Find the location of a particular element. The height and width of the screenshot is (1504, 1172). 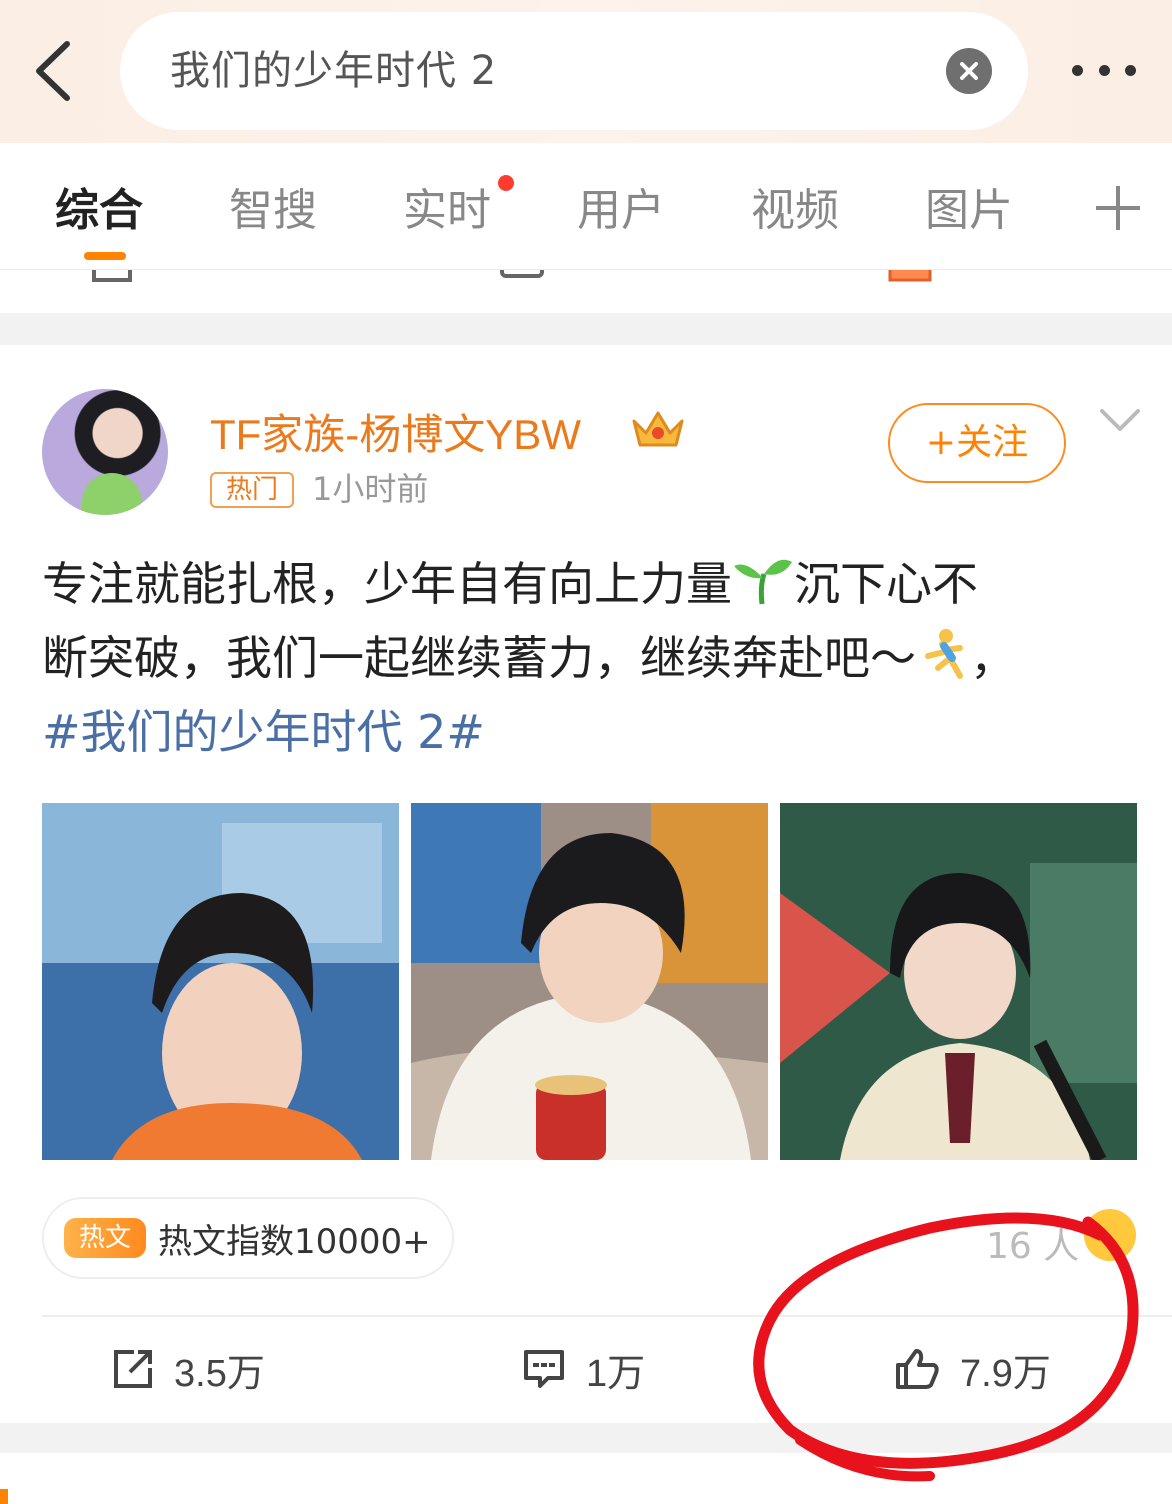

crown-icon is located at coordinates (658, 429).